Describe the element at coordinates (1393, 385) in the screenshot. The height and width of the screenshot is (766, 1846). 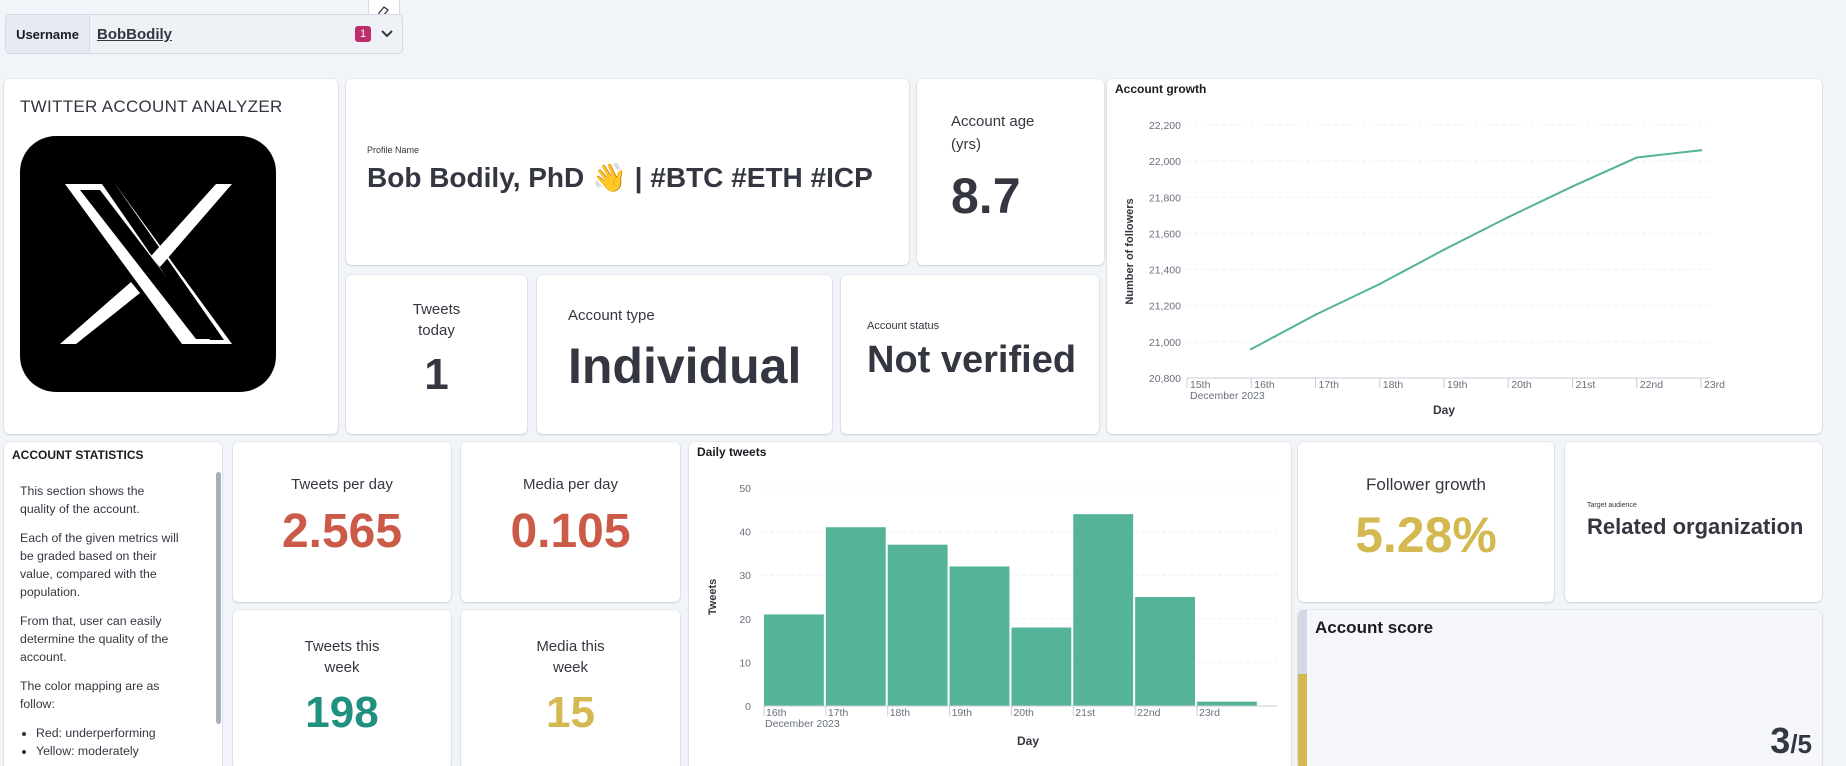
I see `x-tick-label: 18th` at that location.